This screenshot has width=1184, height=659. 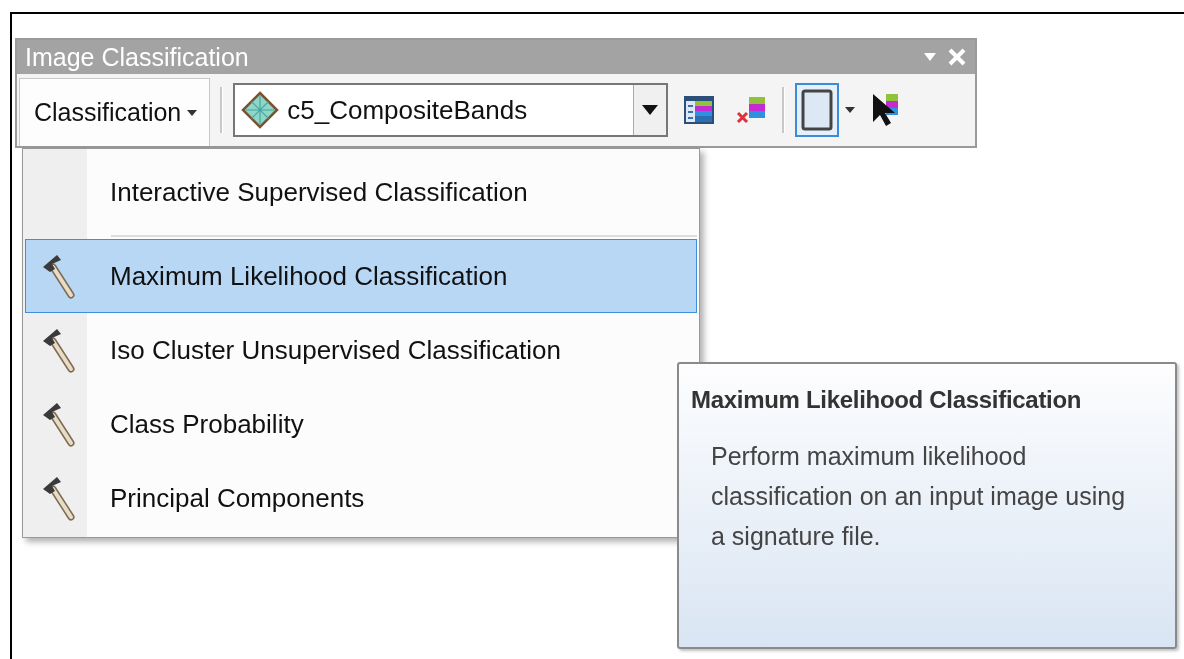 What do you see at coordinates (887, 400) in the screenshot?
I see `tooltip-title: Maximum Likelihood Classification` at bounding box center [887, 400].